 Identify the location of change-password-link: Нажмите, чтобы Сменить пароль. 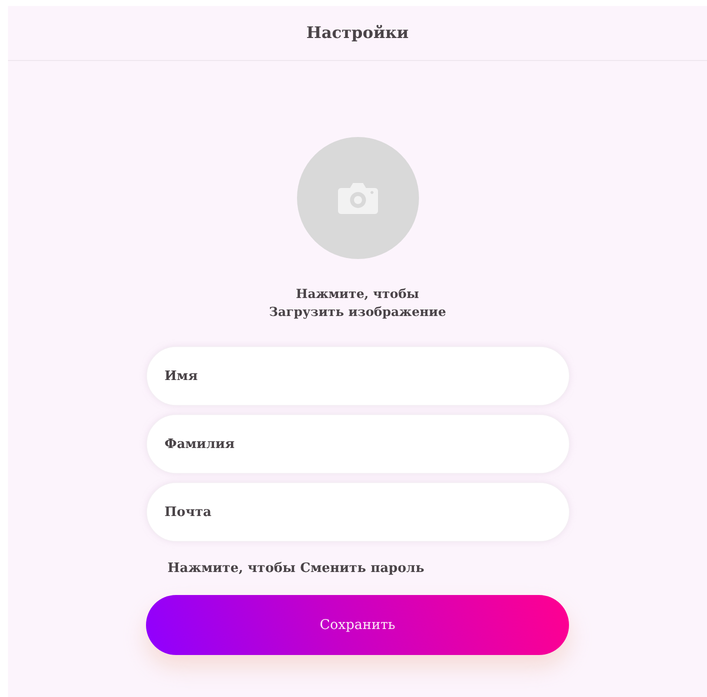
(296, 568).